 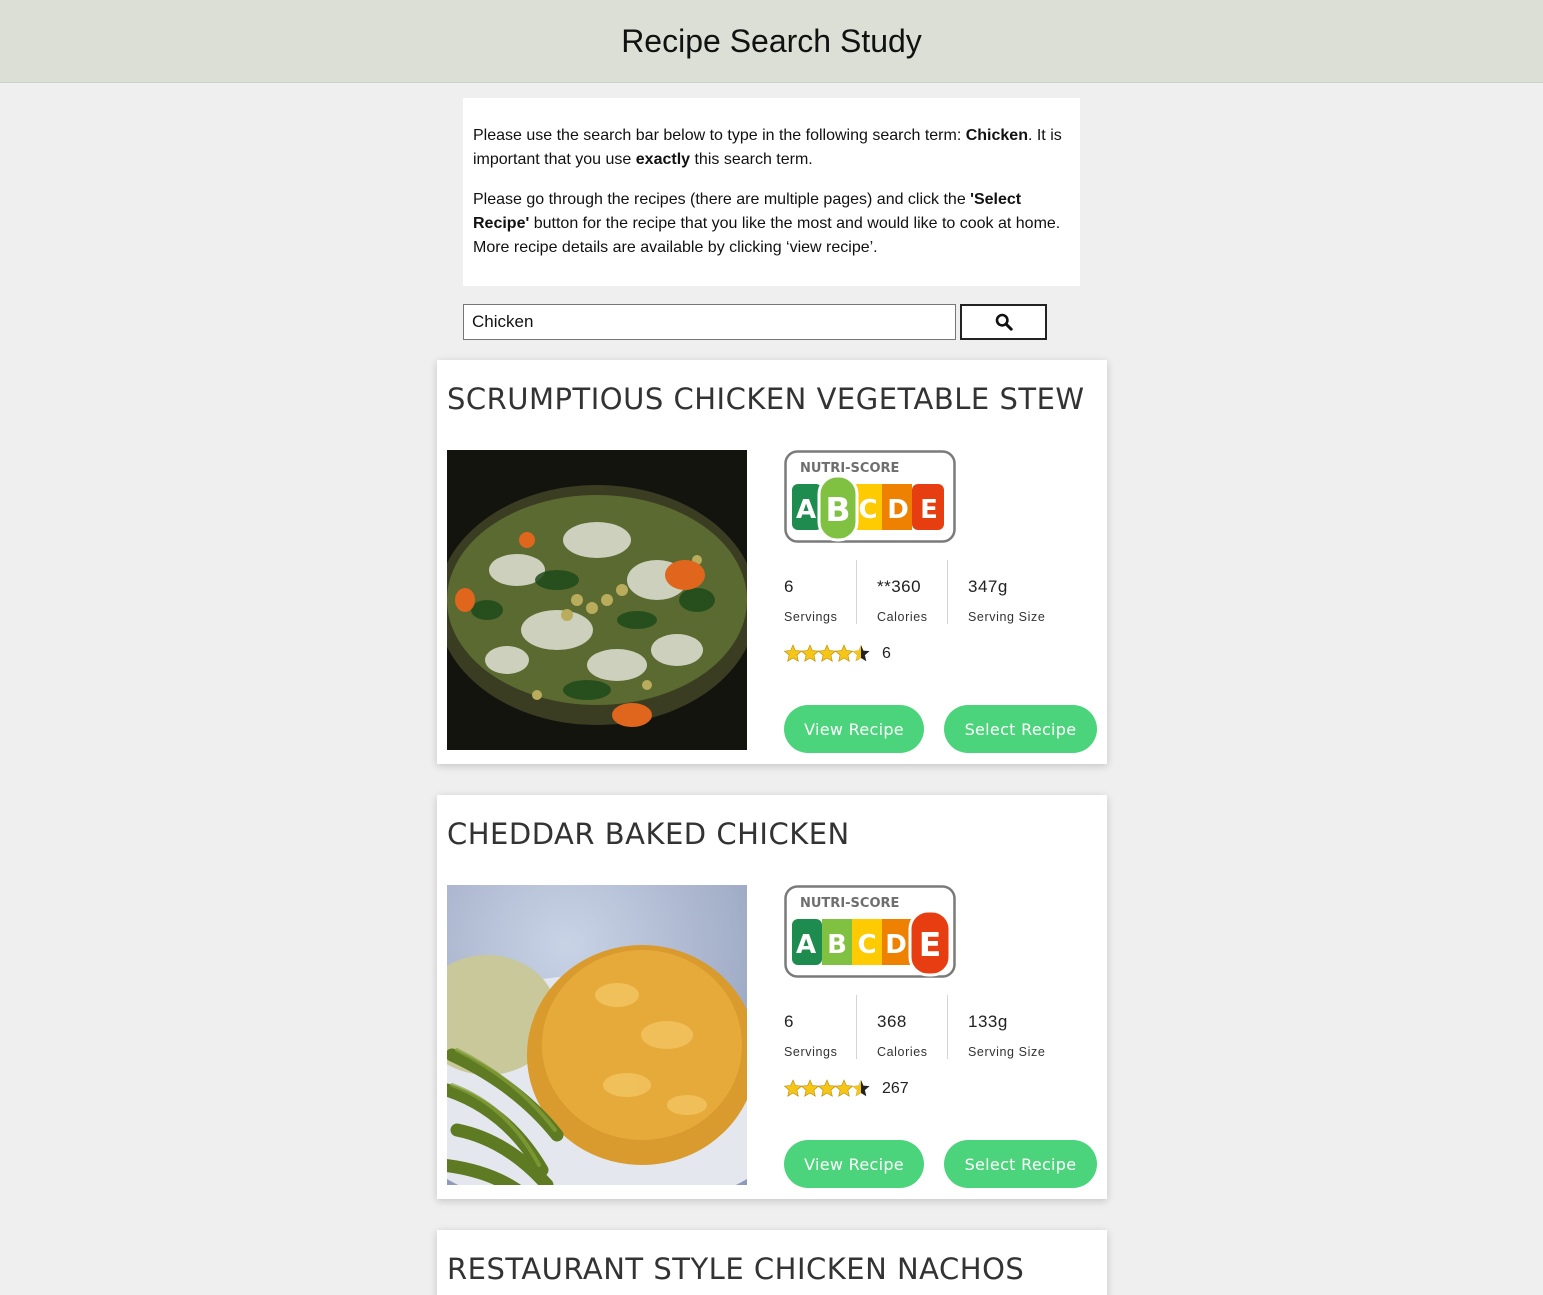 What do you see at coordinates (766, 399) in the screenshot?
I see `recipe-title: SCRUMPTIOUS CHICKEN VEGETABLE STEW` at bounding box center [766, 399].